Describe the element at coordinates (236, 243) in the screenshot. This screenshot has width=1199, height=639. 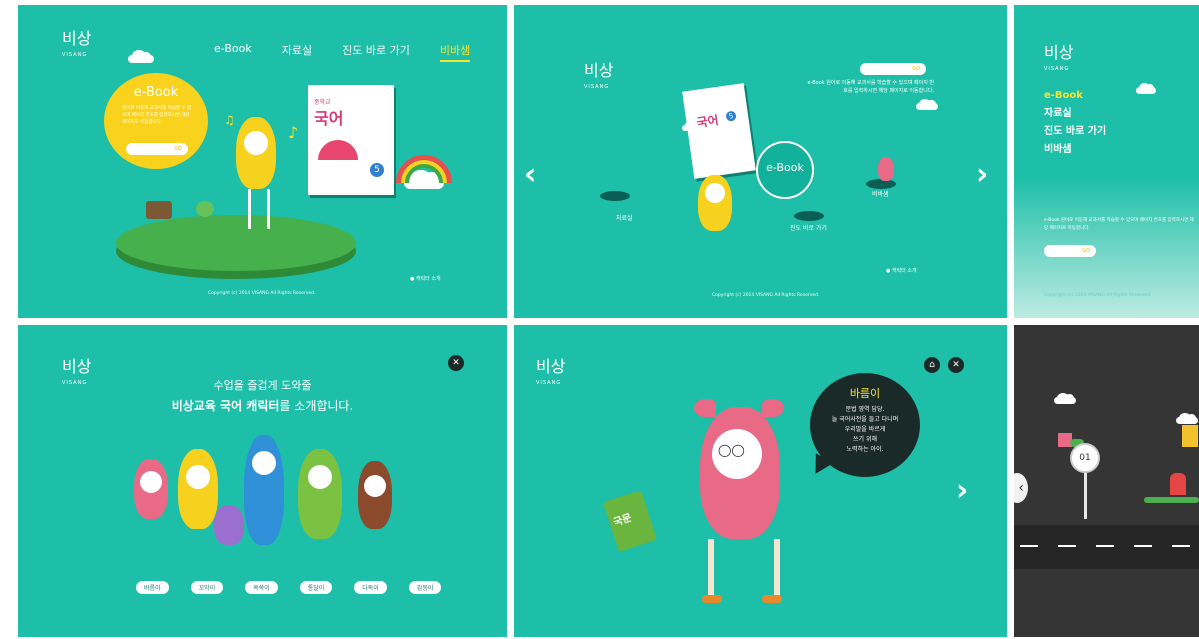
I see `floating-island` at that location.